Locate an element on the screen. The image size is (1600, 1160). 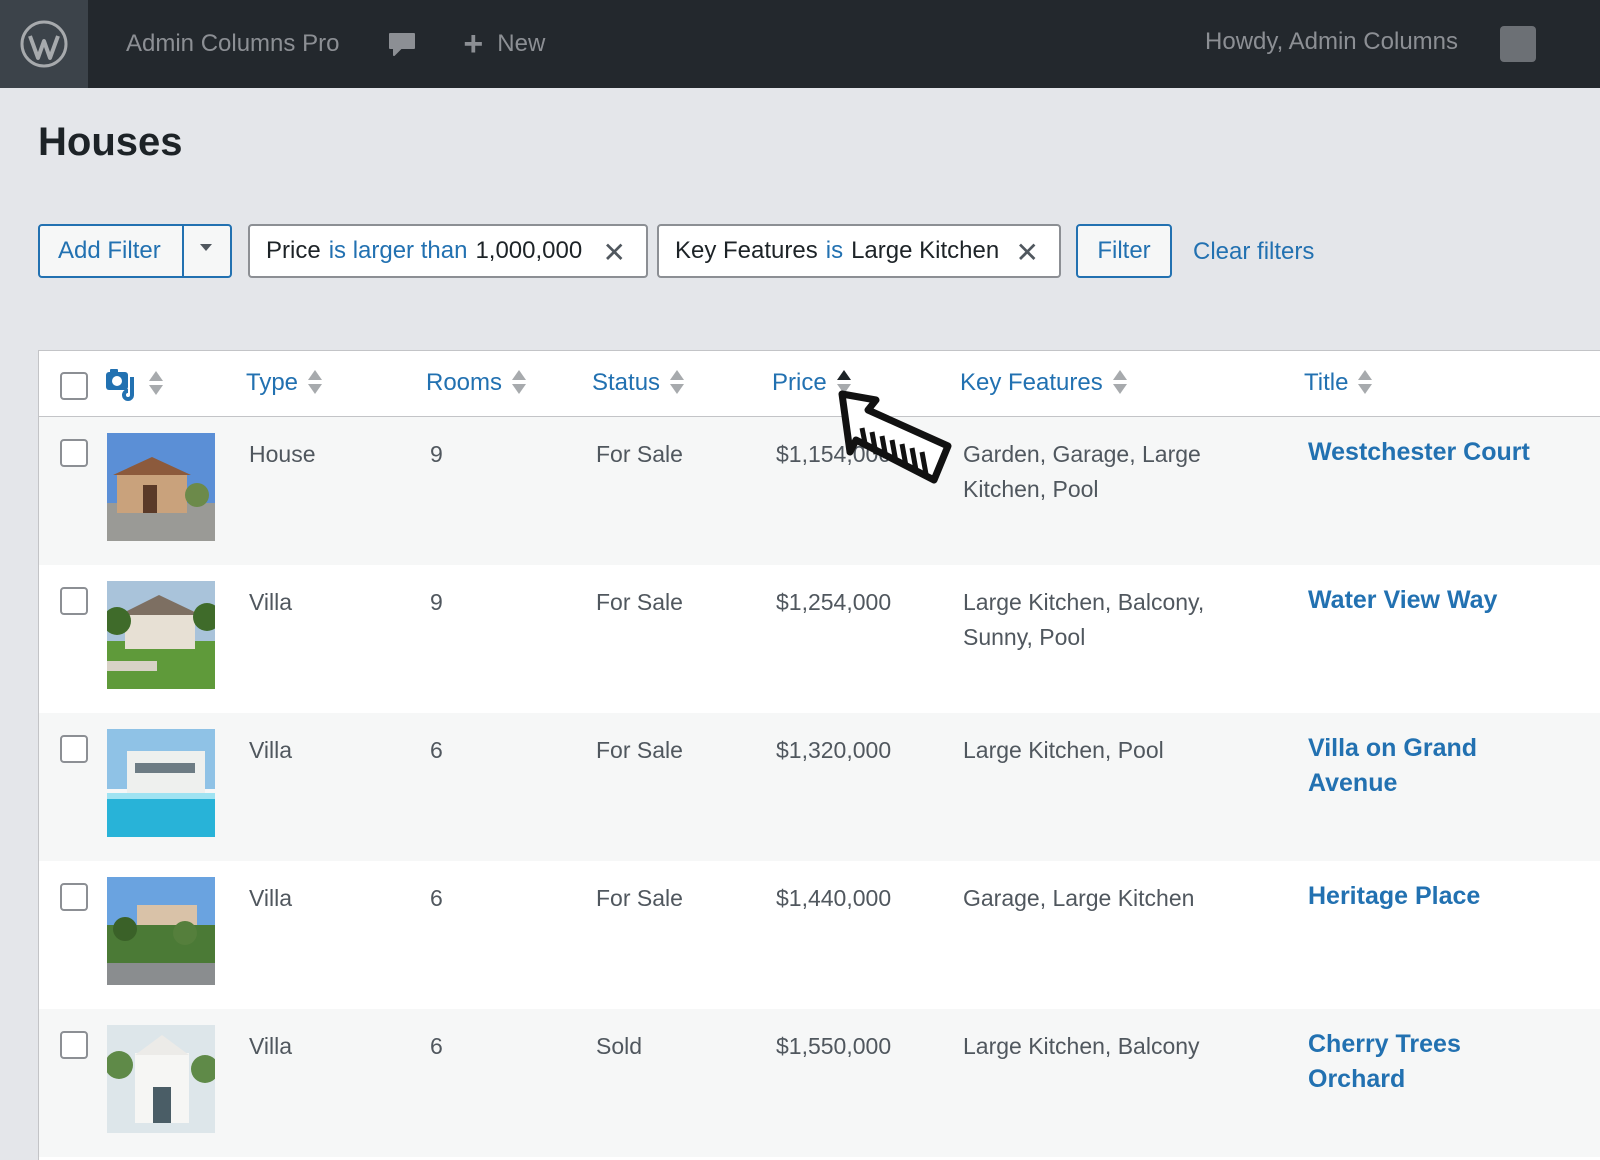
chevron-down-icon is located at coordinates (206, 247).